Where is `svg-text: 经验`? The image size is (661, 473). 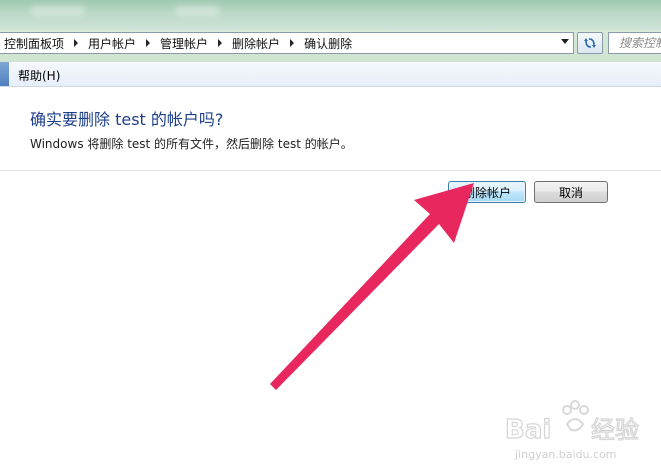 svg-text: 经验 is located at coordinates (615, 430).